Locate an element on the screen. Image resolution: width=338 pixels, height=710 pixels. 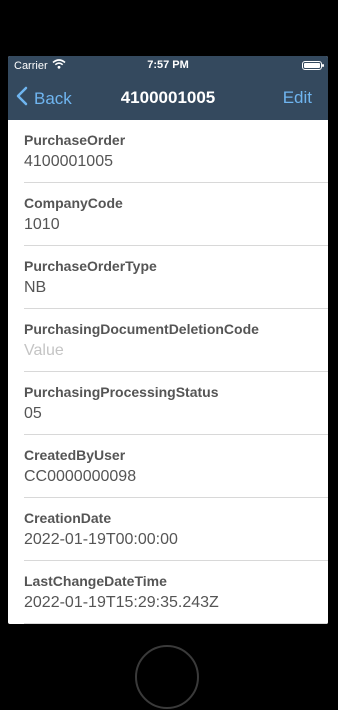
field-value-placeholder: Value is located at coordinates (44, 350).